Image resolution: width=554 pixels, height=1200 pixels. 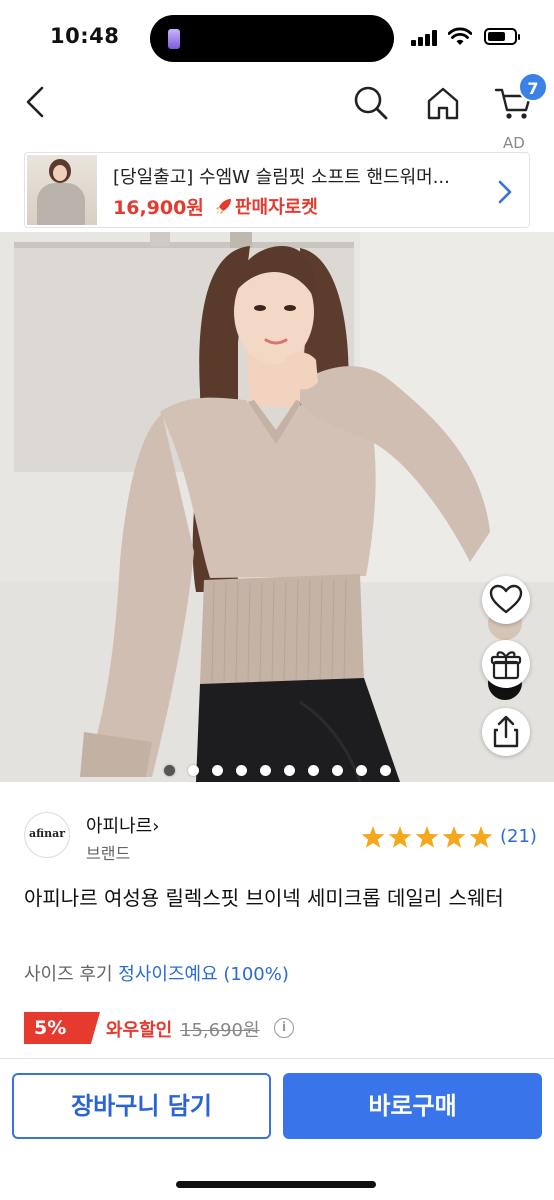 I want to click on buy-now-button: 바로구매, so click(x=412, y=1106).